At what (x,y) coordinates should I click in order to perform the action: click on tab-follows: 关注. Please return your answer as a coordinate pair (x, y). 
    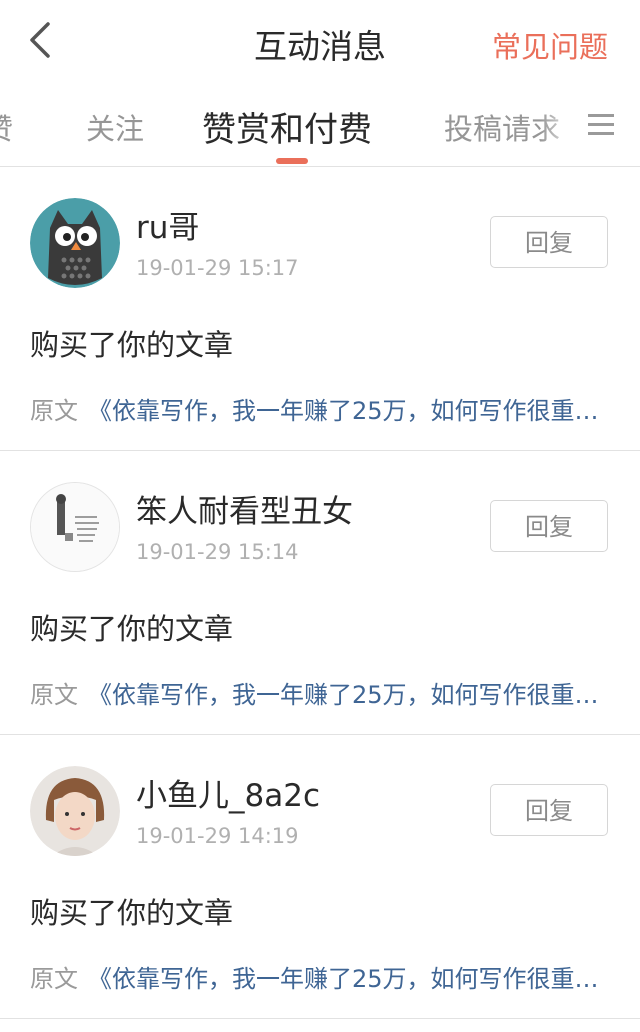
    Looking at the image, I should click on (115, 127).